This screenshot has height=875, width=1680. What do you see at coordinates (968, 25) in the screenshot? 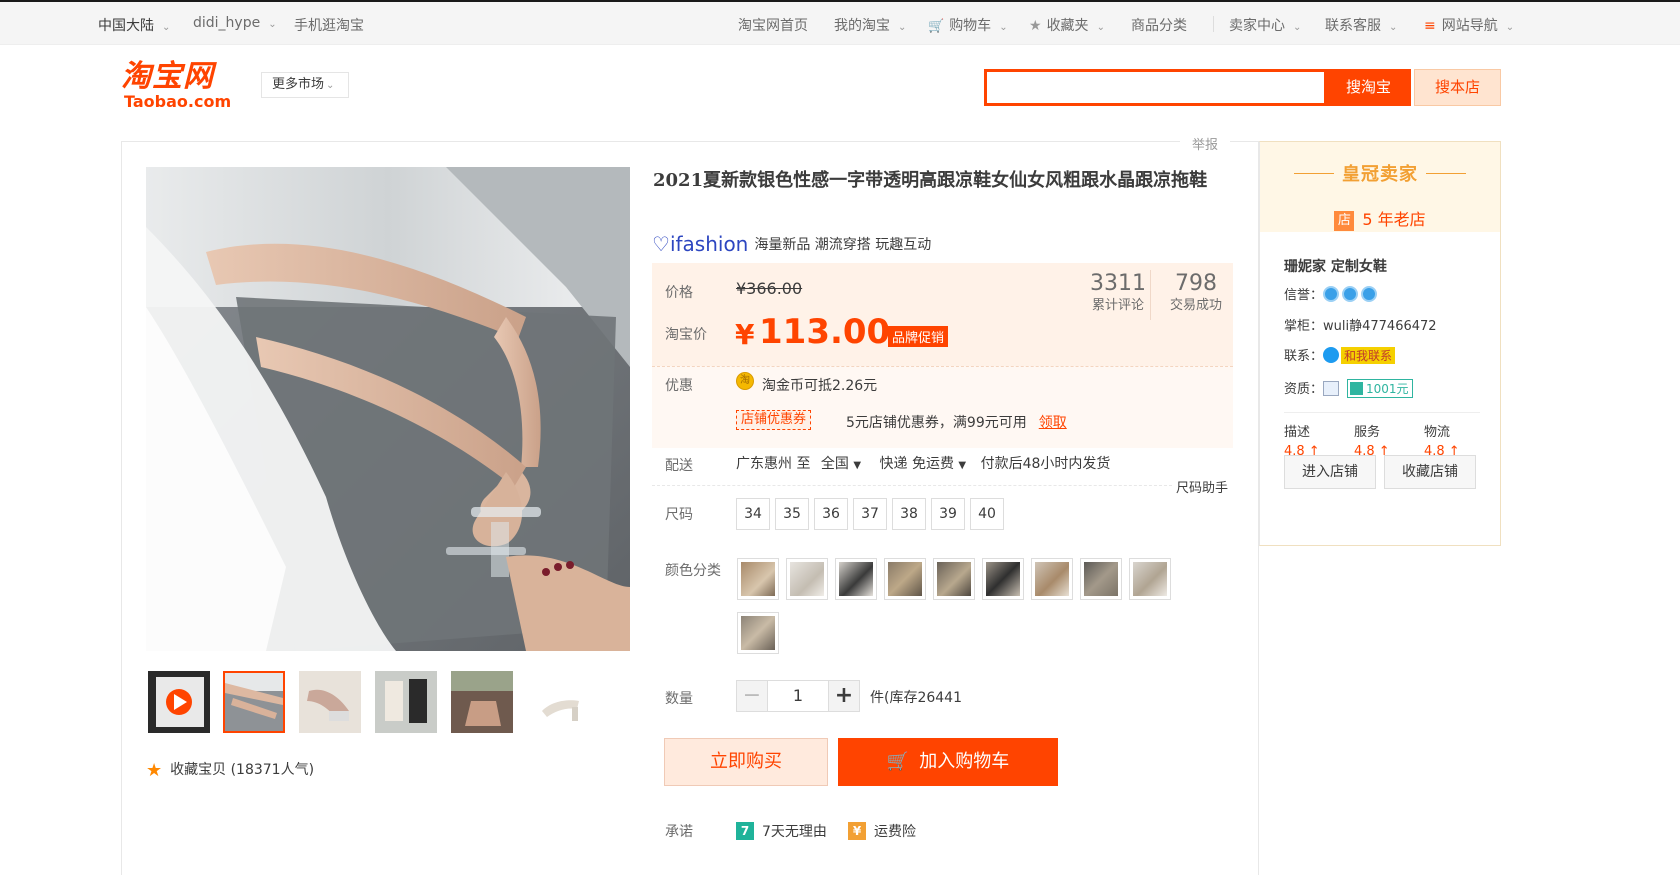
I see `cart-menu: 🛒 购物车 ⌄` at bounding box center [968, 25].